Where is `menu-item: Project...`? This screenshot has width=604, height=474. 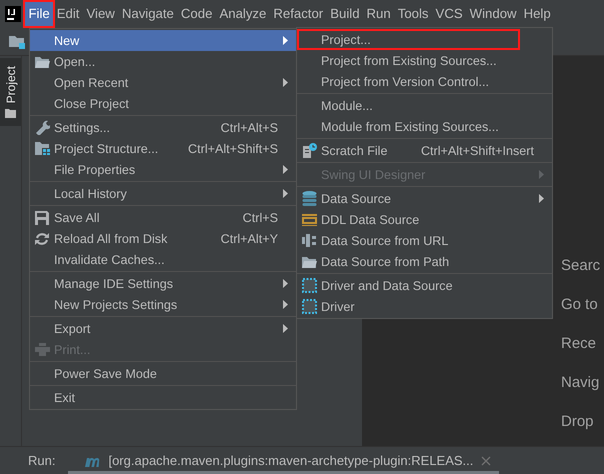
menu-item: Project... is located at coordinates (408, 39).